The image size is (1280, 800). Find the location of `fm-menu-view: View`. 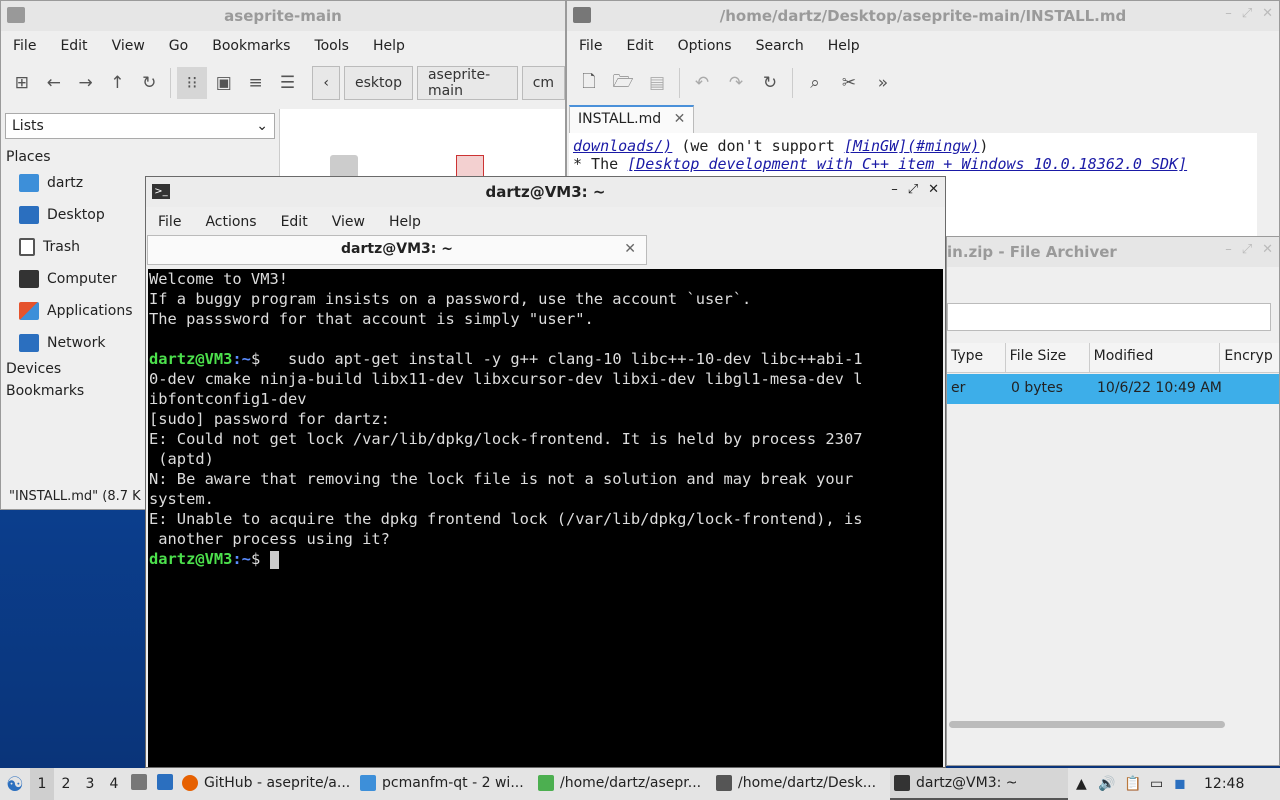

fm-menu-view: View is located at coordinates (128, 46).